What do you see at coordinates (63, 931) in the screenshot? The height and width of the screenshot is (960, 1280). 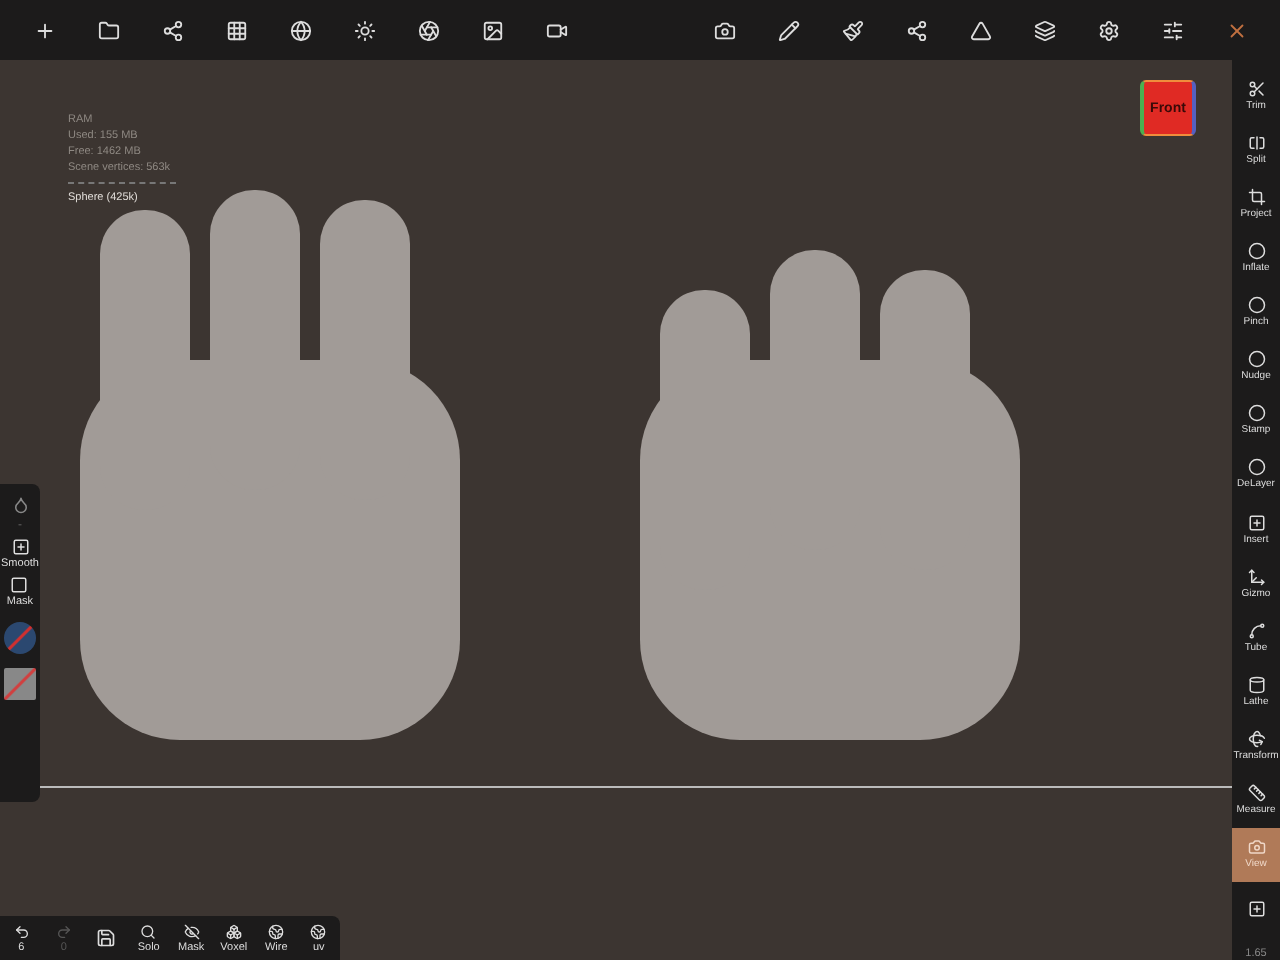 I see `redo-icon` at bounding box center [63, 931].